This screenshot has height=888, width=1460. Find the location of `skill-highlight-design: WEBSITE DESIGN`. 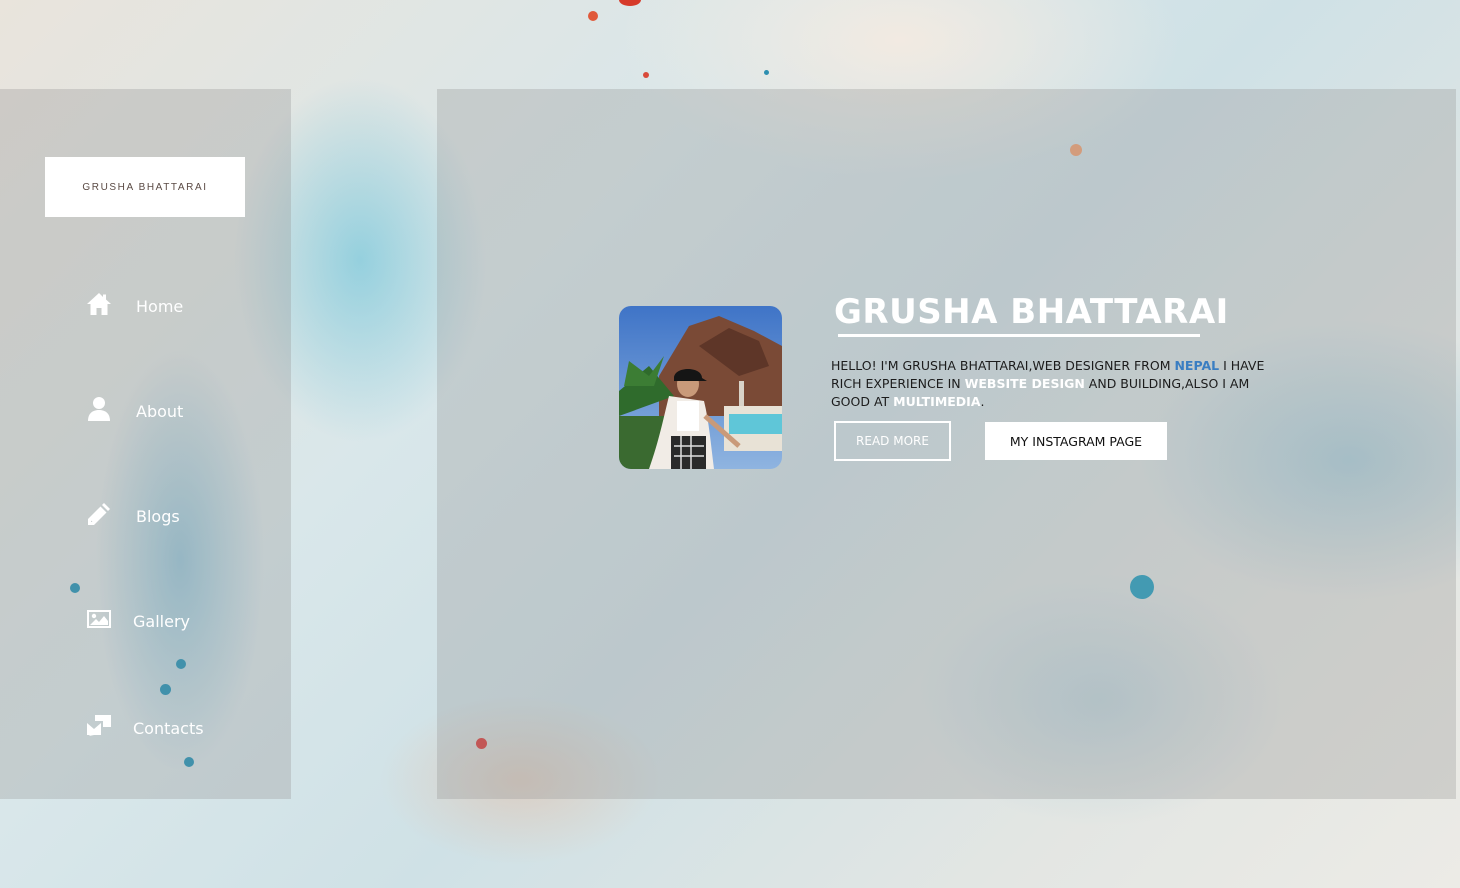

skill-highlight-design: WEBSITE DESIGN is located at coordinates (1024, 383).